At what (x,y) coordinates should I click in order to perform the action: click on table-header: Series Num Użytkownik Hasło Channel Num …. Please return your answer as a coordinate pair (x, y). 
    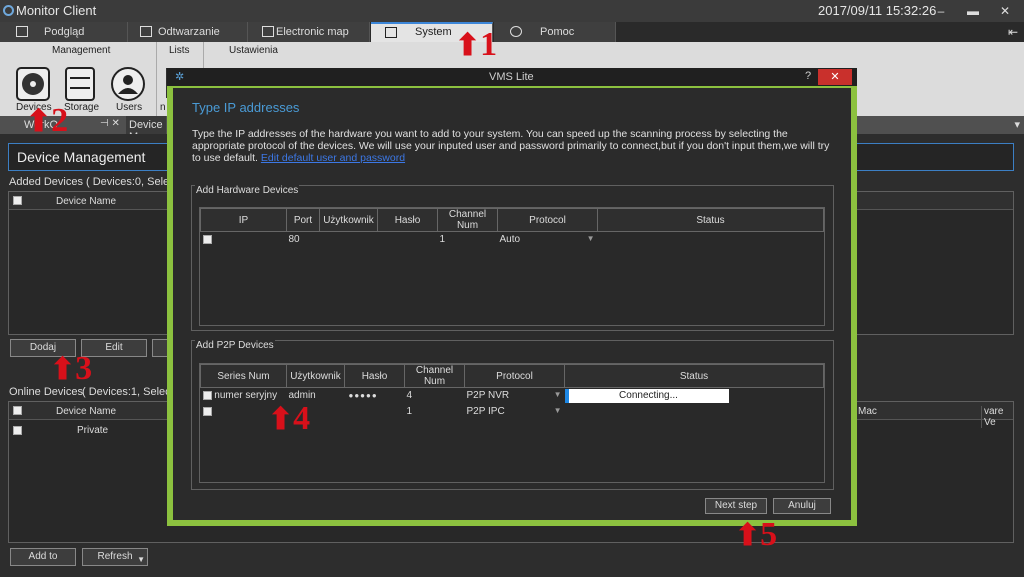
    Looking at the image, I should click on (512, 376).